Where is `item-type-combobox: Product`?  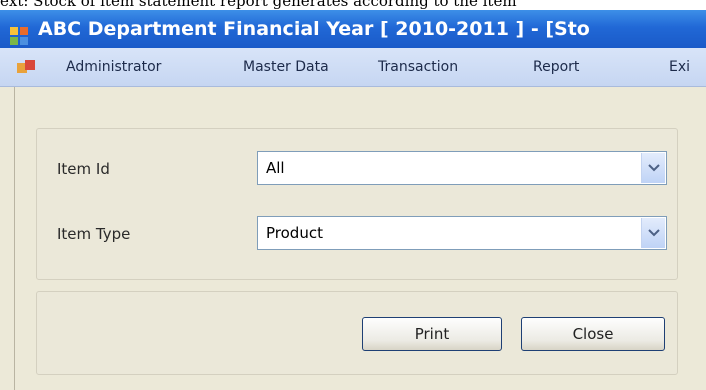 item-type-combobox: Product is located at coordinates (462, 233).